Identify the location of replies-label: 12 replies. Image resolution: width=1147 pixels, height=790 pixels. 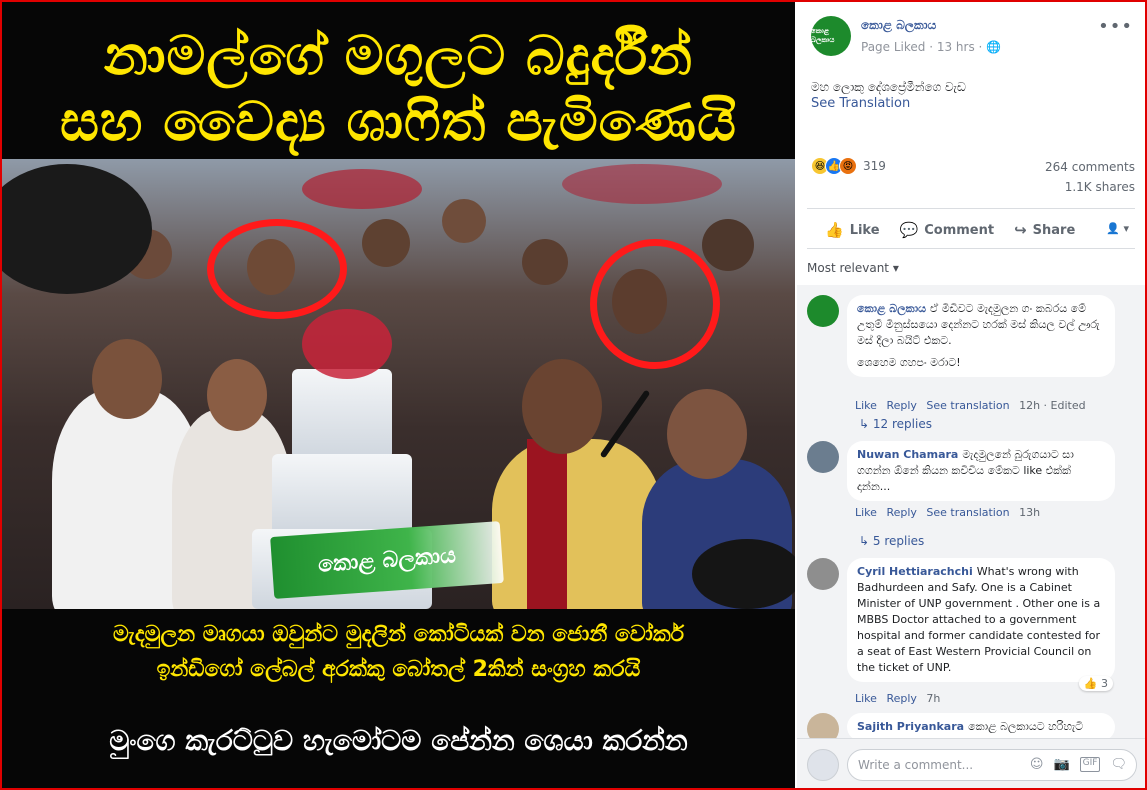
(902, 424).